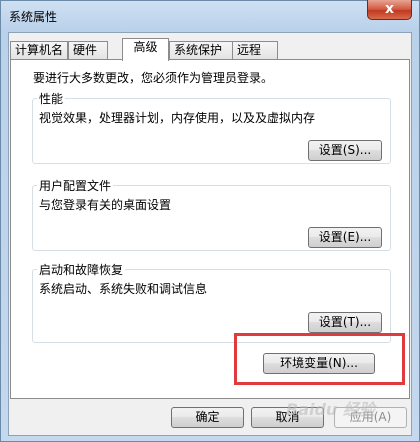 This screenshot has width=420, height=442. Describe the element at coordinates (81, 269) in the screenshot. I see `startup-recovery-legend: 启动和故障恢复` at that location.